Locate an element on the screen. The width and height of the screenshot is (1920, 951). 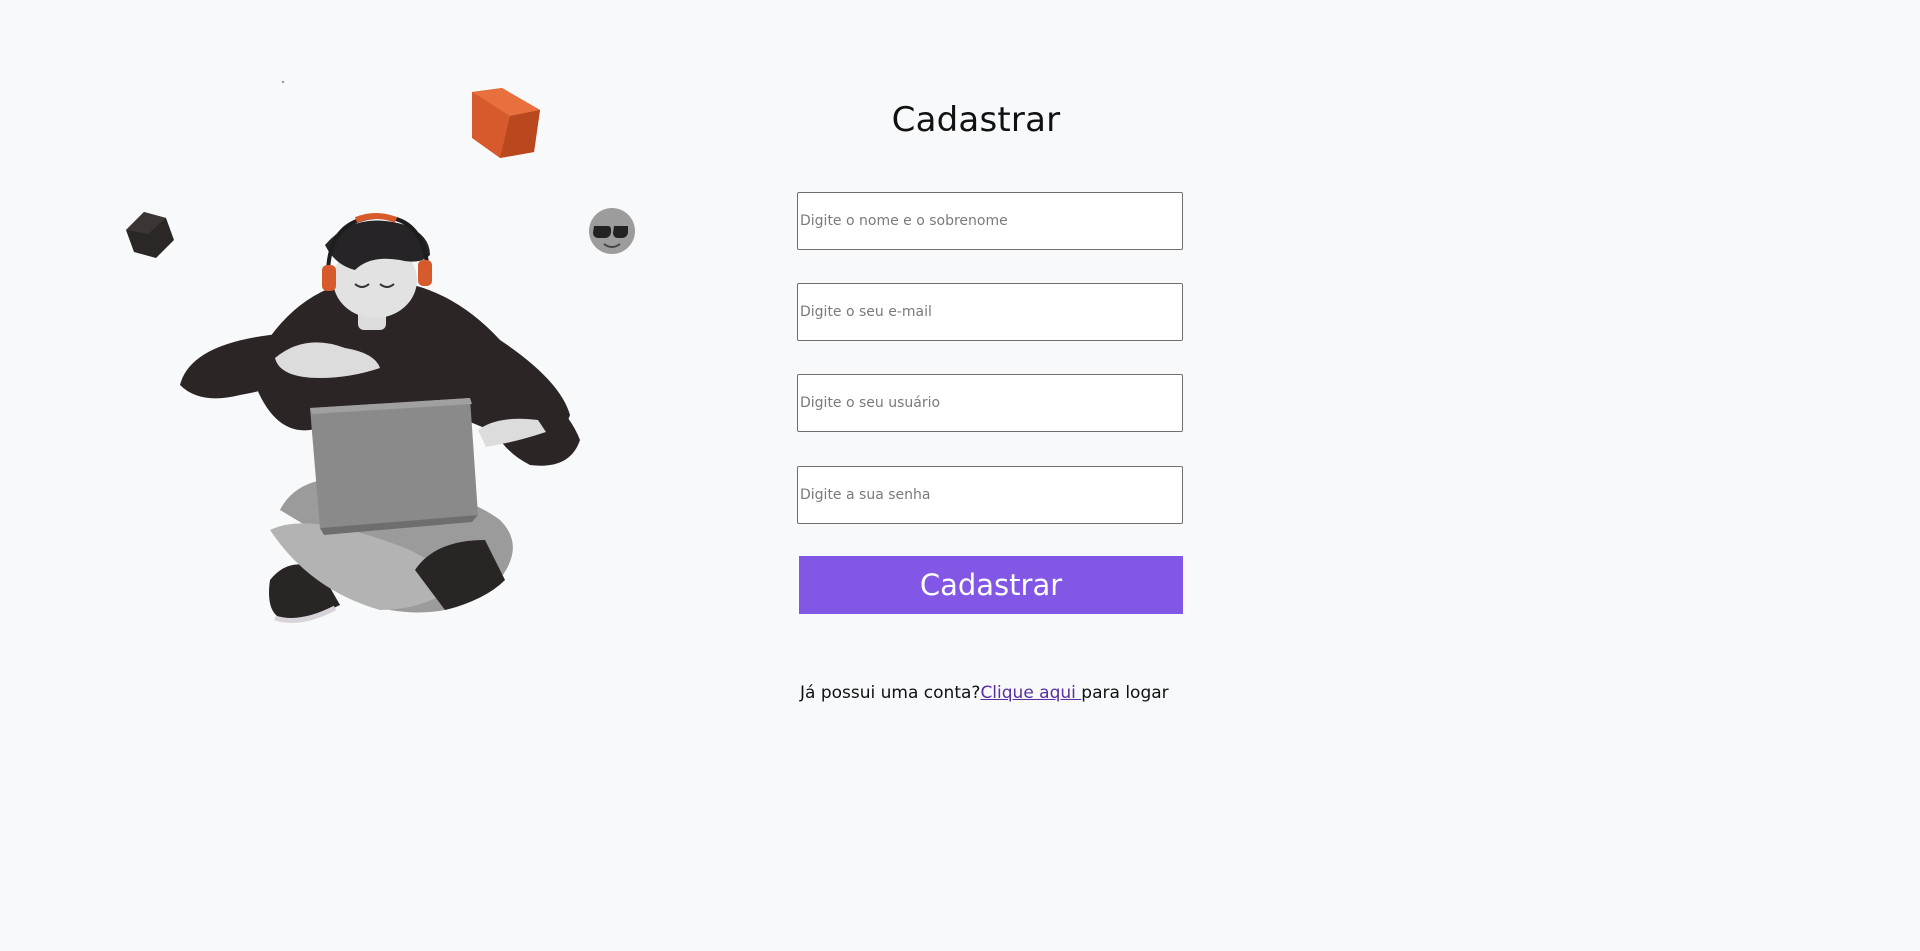
password-input is located at coordinates (990, 495).